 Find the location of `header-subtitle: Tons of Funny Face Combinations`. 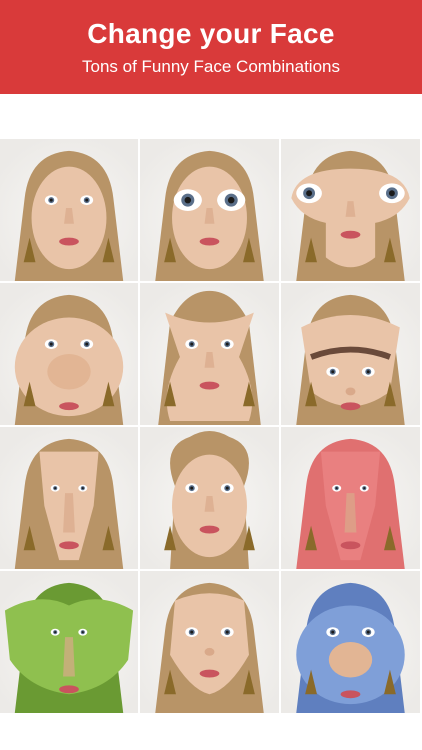

header-subtitle: Tons of Funny Face Combinations is located at coordinates (211, 66).